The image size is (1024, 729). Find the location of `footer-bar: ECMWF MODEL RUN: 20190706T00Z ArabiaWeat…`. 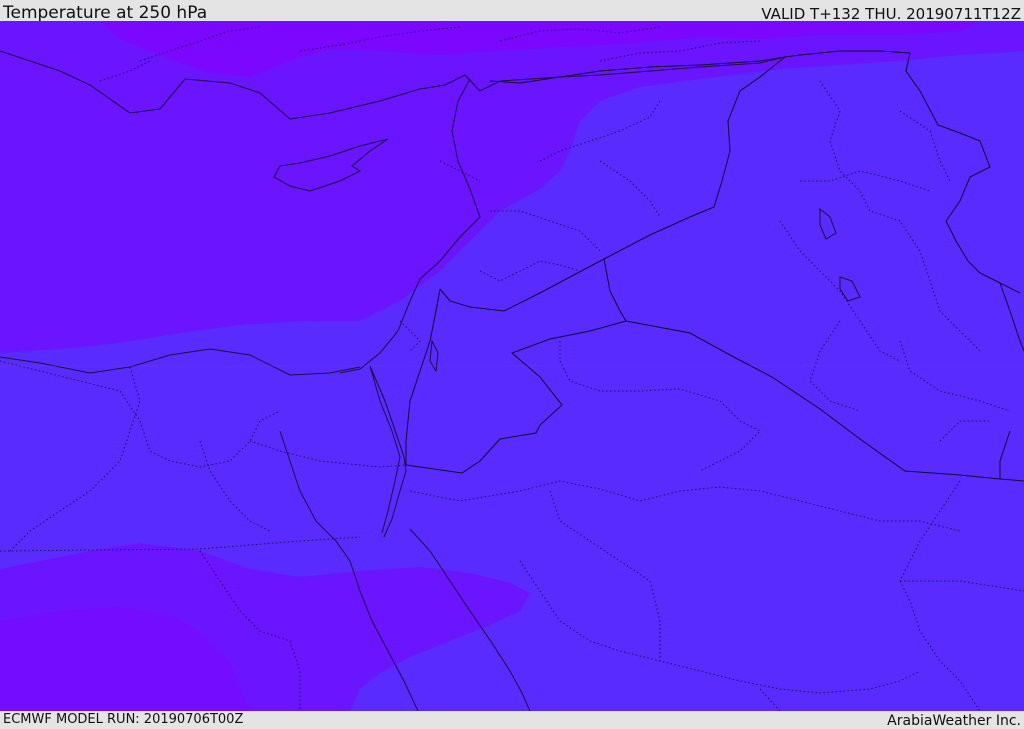

footer-bar: ECMWF MODEL RUN: 20190706T00Z ArabiaWeat… is located at coordinates (512, 720).